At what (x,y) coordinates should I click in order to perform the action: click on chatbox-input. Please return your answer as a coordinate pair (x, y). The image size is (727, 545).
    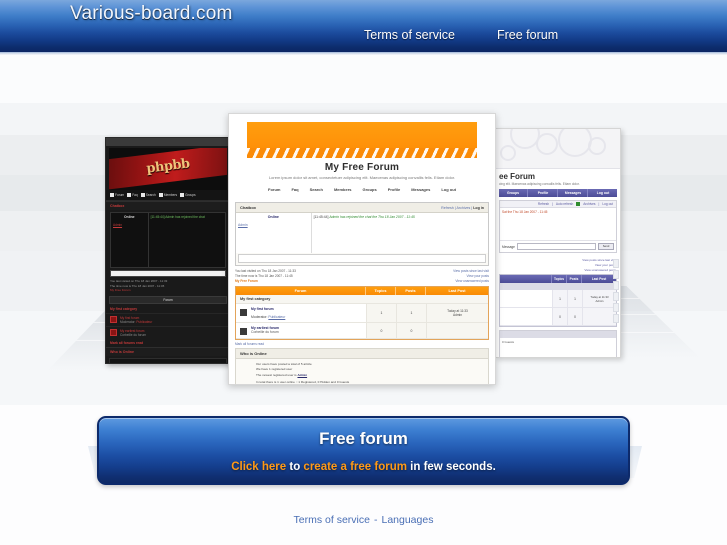
    Looking at the image, I should click on (362, 258).